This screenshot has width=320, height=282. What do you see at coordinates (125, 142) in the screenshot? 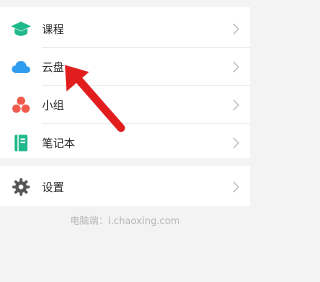
I see `menu-item-notebook: 笔记本` at bounding box center [125, 142].